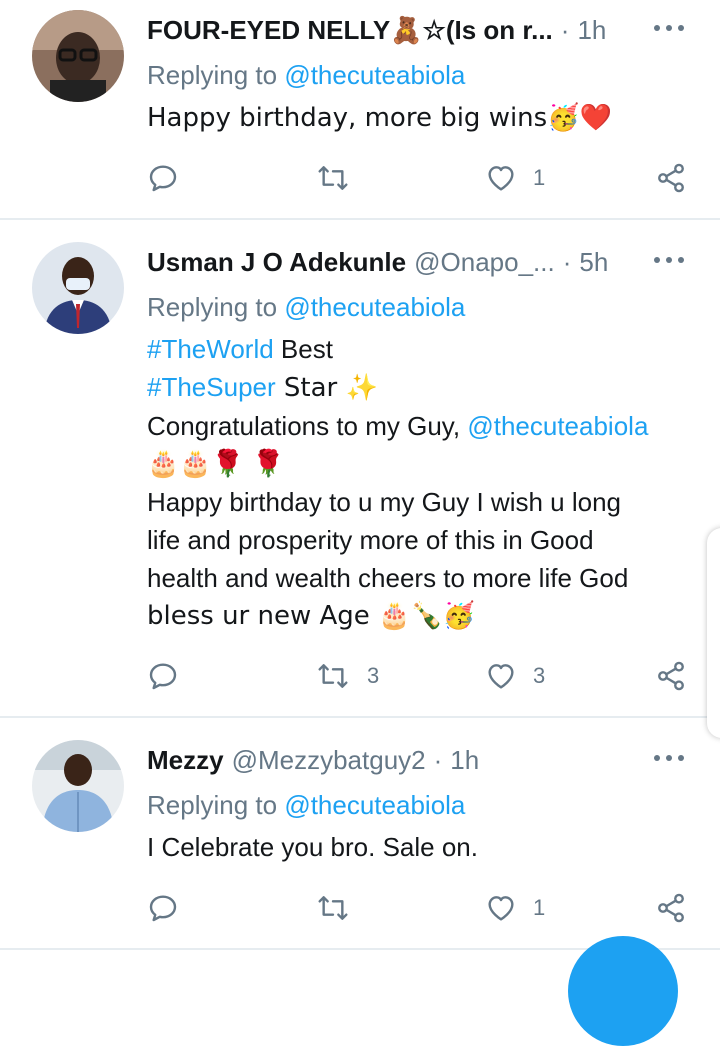  Describe the element at coordinates (185, 760) in the screenshot. I see `display-name: Mezzy` at that location.